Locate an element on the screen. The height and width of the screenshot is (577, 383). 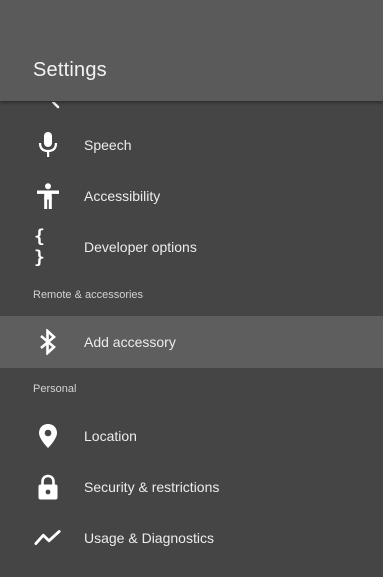
scrolled-item-icon is located at coordinates (56, 105).